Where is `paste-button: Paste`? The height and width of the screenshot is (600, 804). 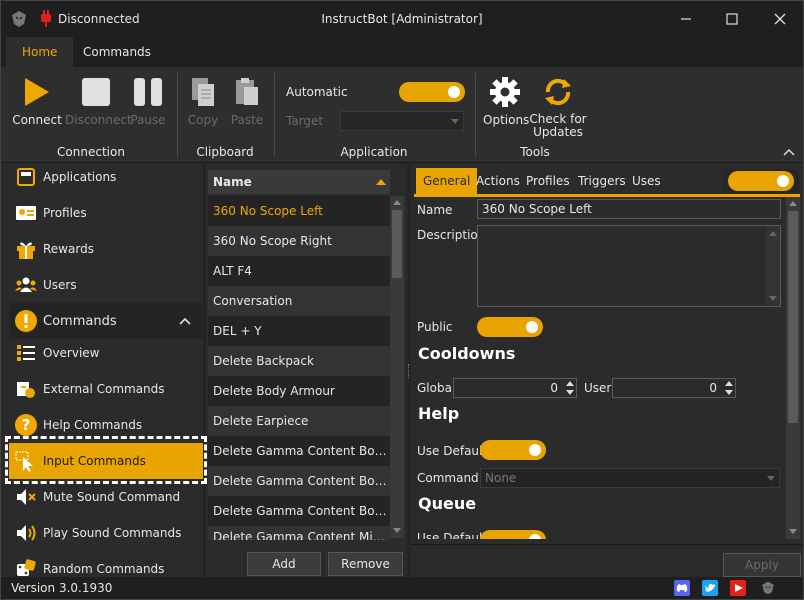
paste-button: Paste is located at coordinates (247, 101).